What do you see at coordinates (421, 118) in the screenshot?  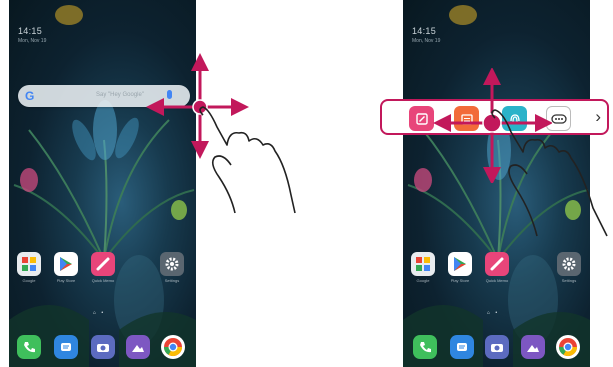 I see `memo-icon` at bounding box center [421, 118].